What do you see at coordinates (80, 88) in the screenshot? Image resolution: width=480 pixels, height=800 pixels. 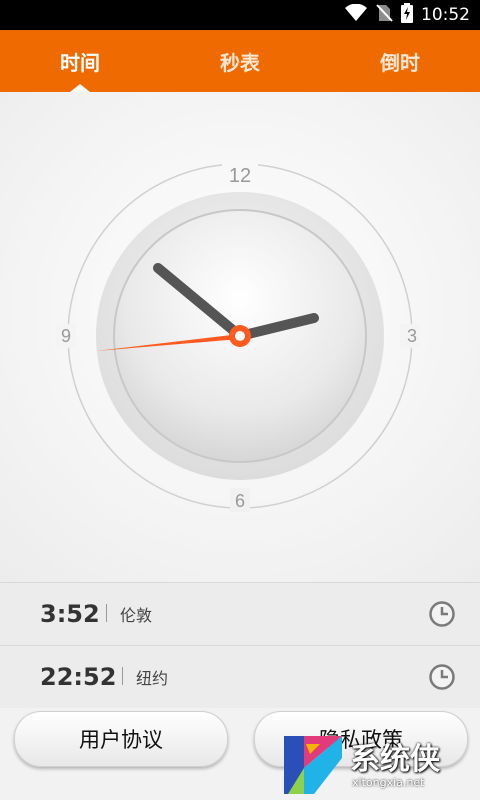 I see `tab-active-indicator` at bounding box center [80, 88].